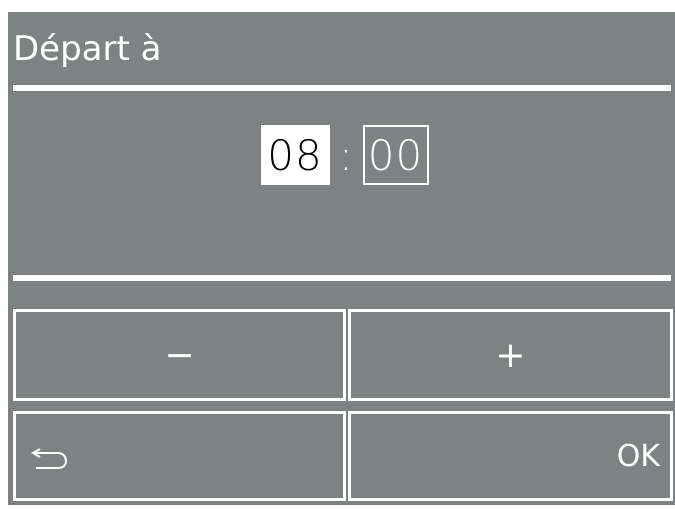 The height and width of the screenshot is (509, 675). I want to click on time-display: 08 : 00, so click(341, 155).